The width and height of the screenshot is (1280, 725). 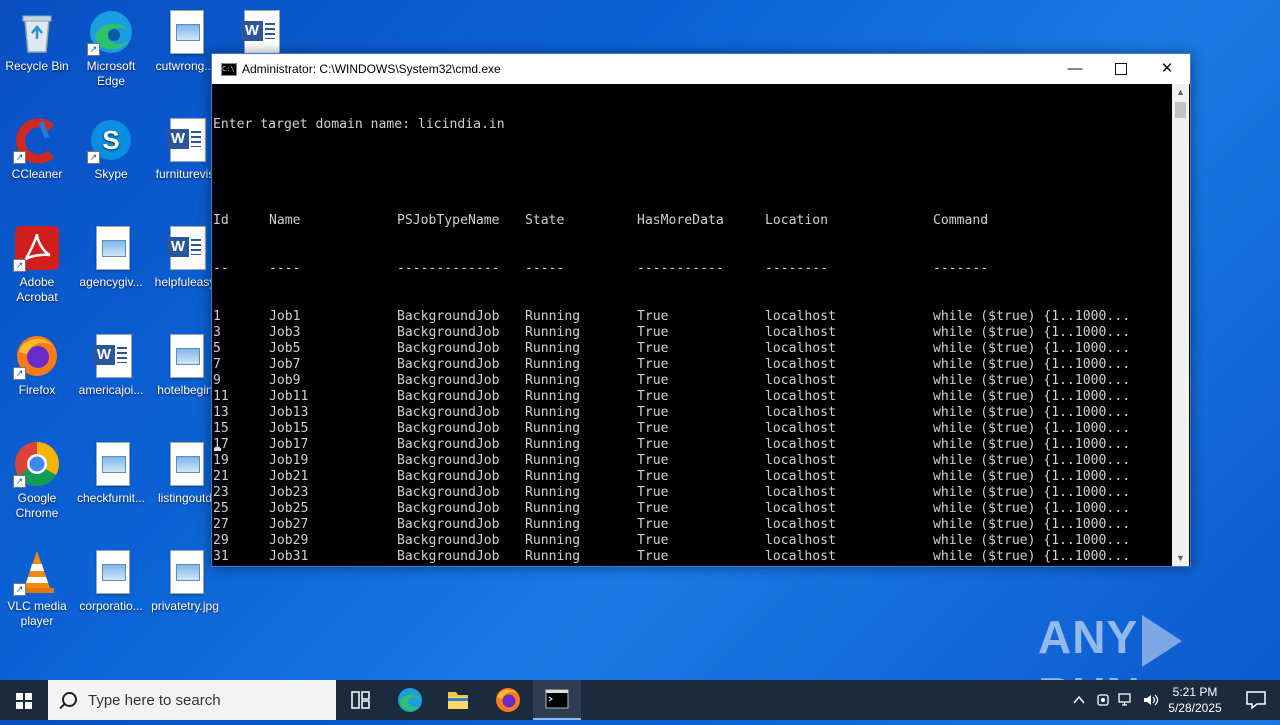 I want to click on desktop-icon-google-chrome: ↗ Google Chrome, so click(x=37, y=480).